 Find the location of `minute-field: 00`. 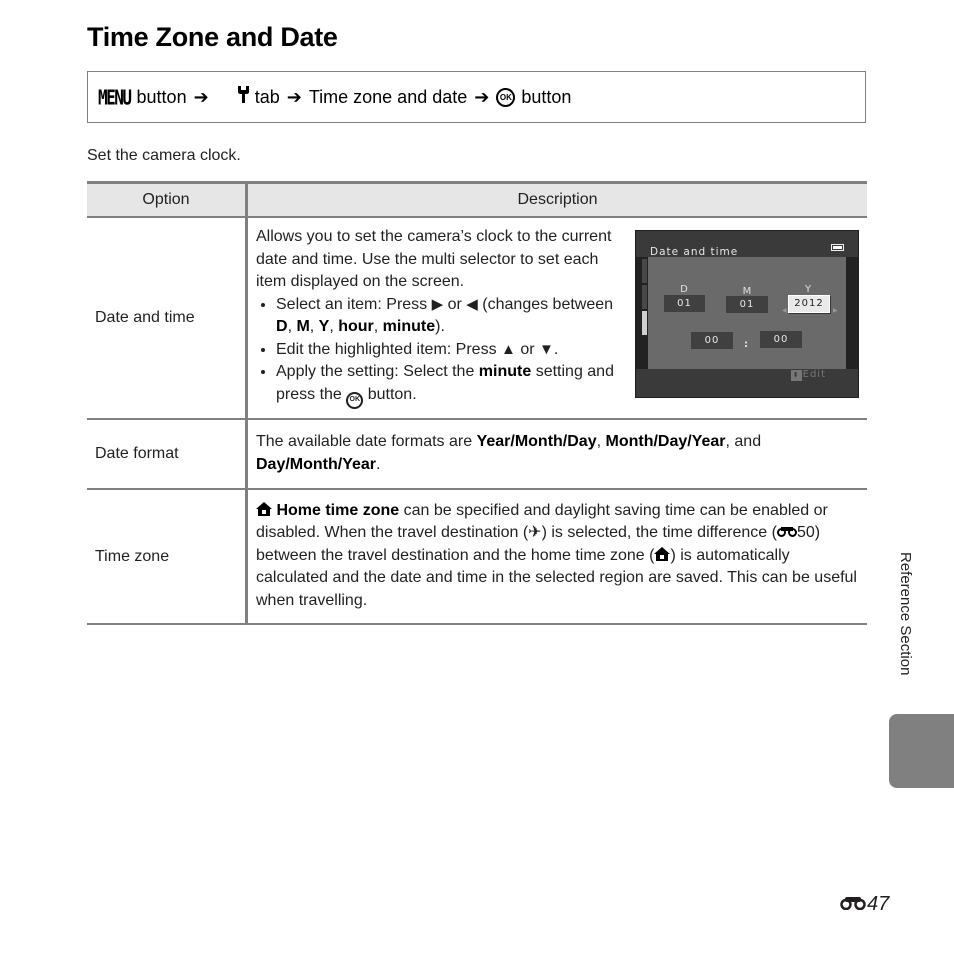

minute-field: 00 is located at coordinates (781, 340).